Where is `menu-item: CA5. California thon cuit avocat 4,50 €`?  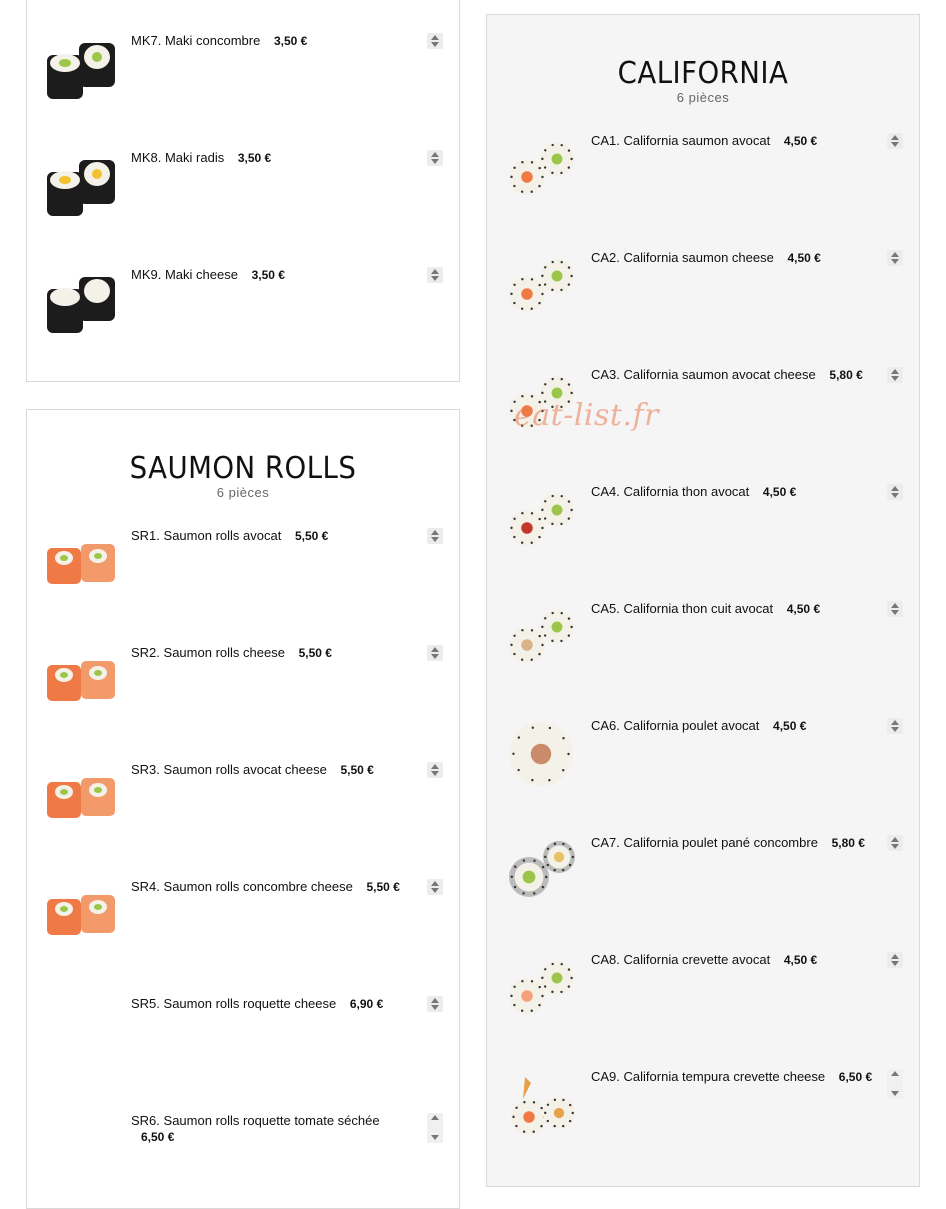 menu-item: CA5. California thon cuit avocat 4,50 € is located at coordinates (704, 641).